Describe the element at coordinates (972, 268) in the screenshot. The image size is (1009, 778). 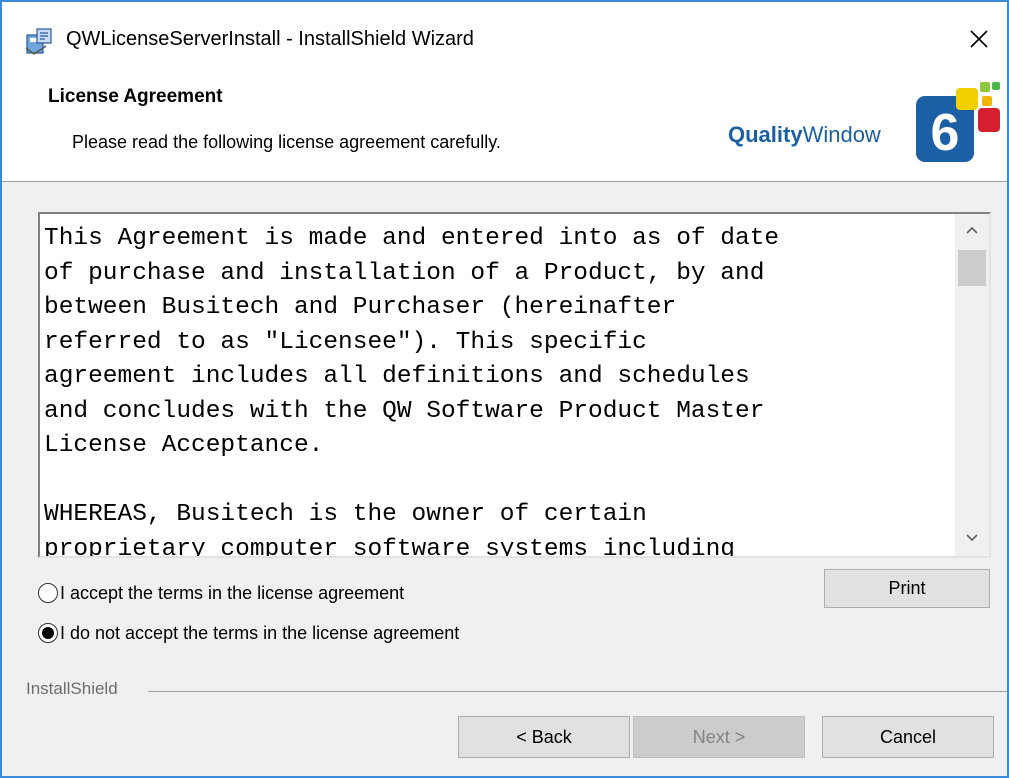
I see `scroll-thumb` at that location.